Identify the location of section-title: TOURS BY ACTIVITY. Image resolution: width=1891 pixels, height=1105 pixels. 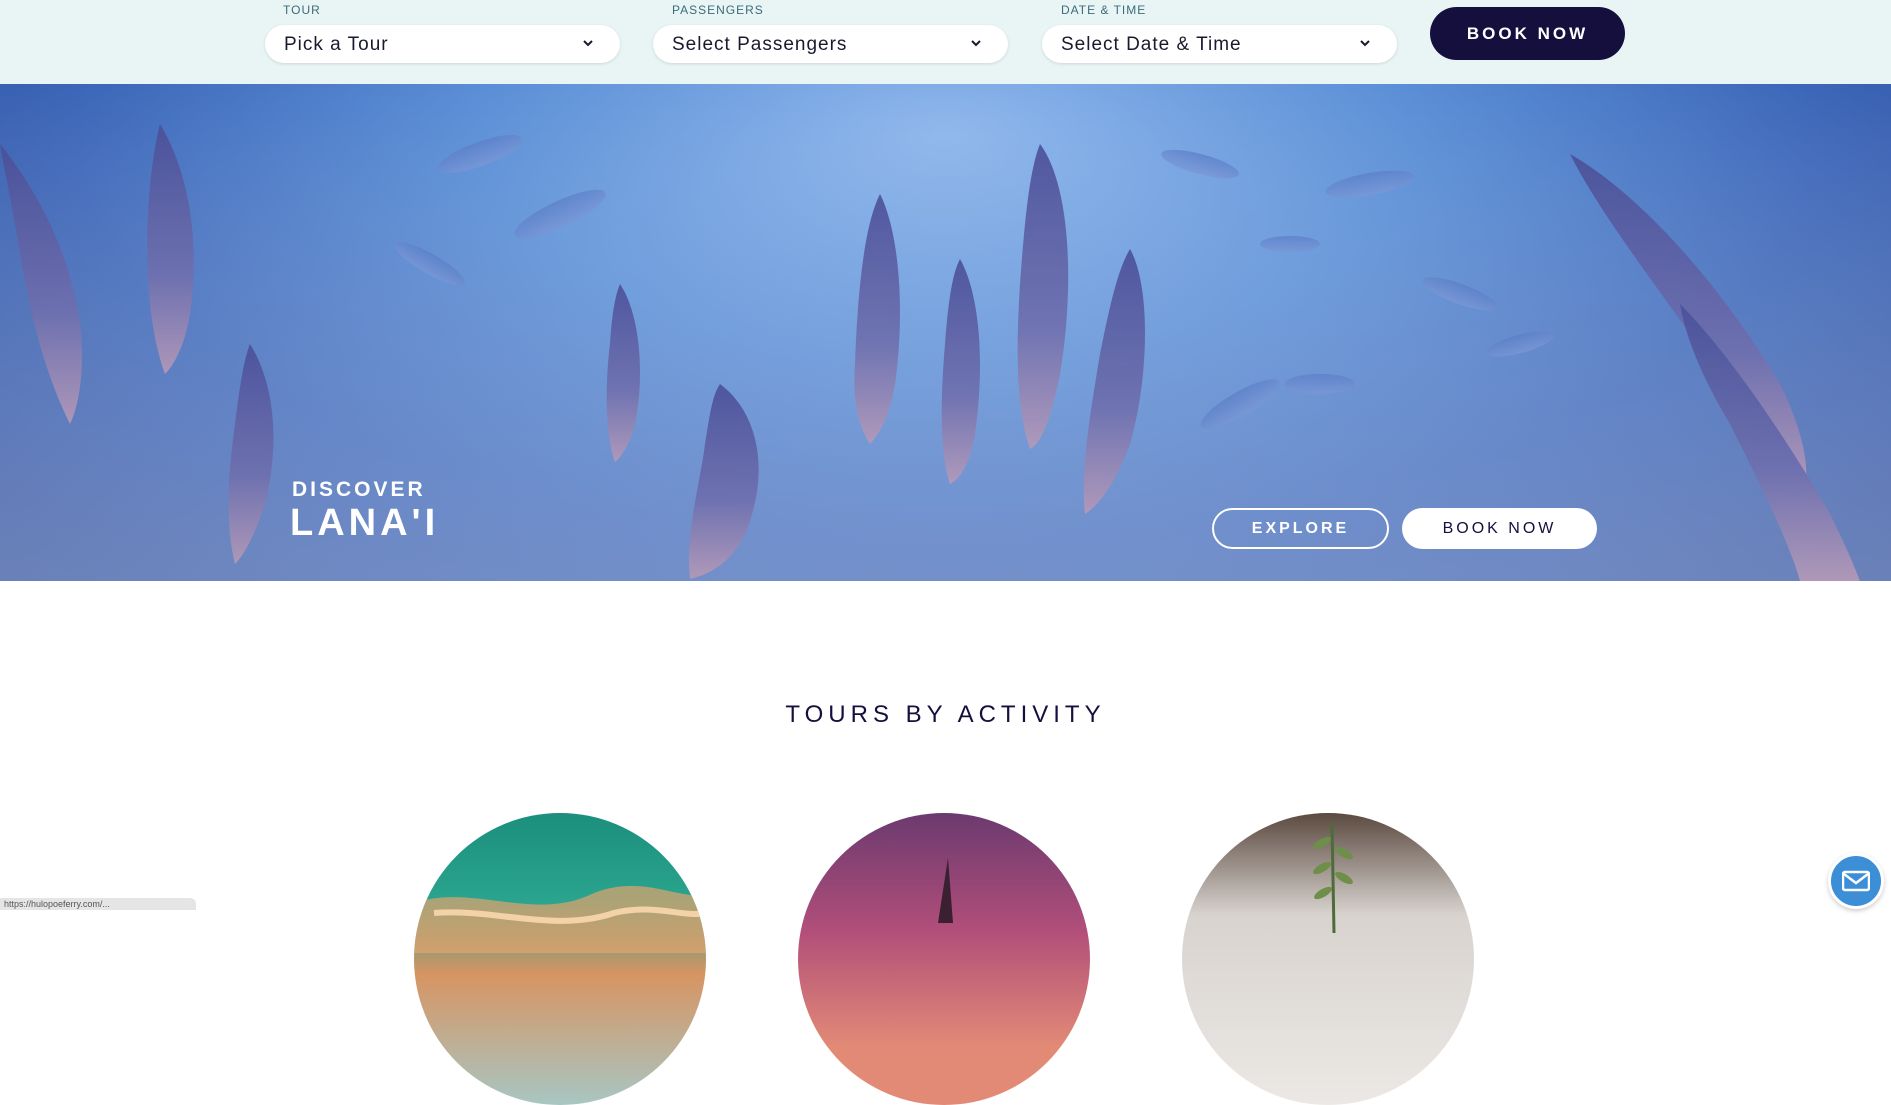
(945, 714).